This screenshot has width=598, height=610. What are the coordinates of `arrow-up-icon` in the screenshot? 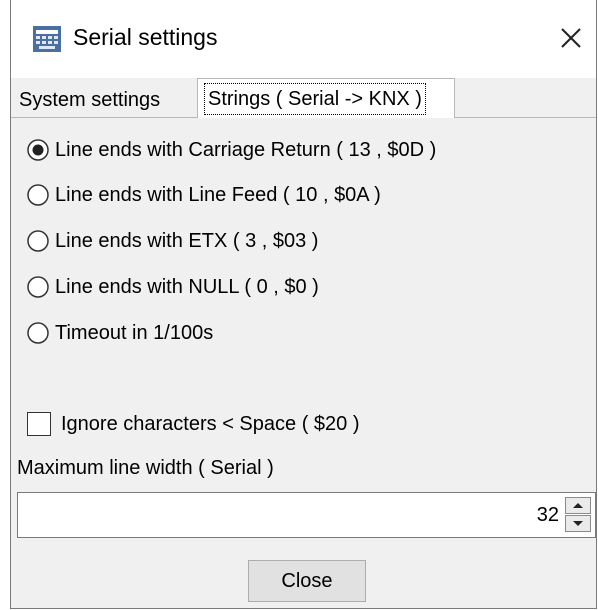 It's located at (578, 505).